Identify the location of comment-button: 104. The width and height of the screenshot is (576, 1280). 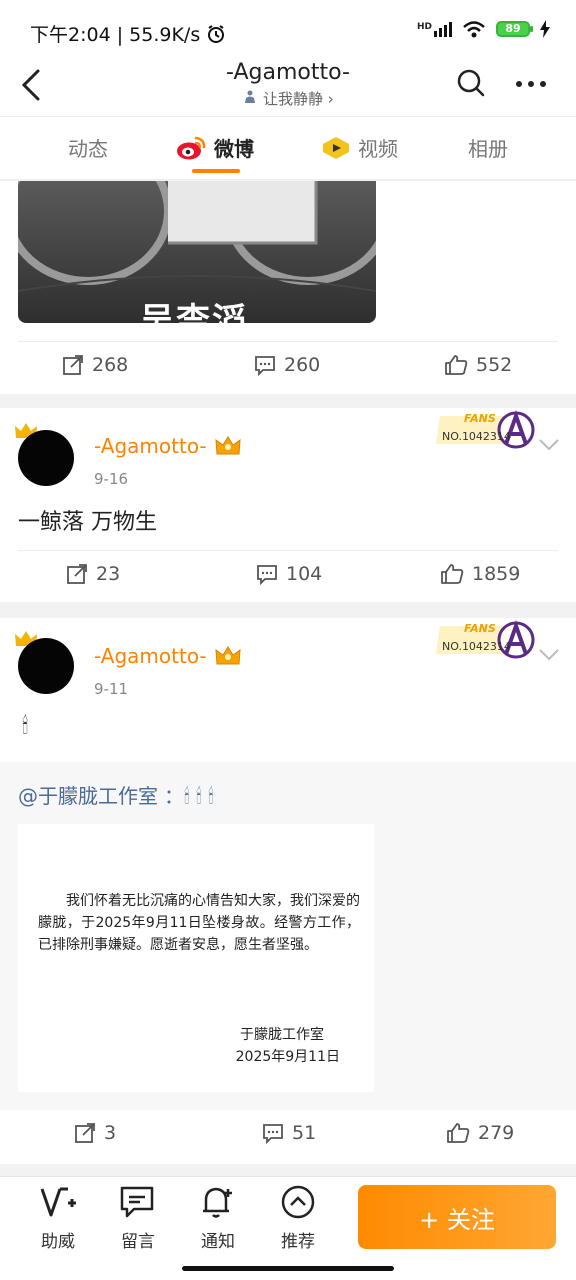
(289, 574).